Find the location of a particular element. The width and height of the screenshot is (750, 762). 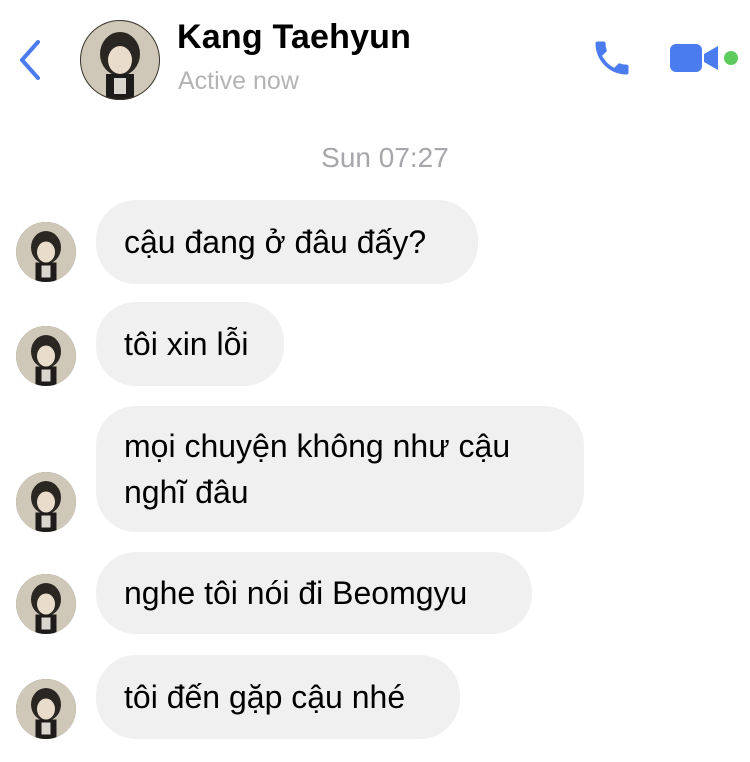

message-text: nghe tôi nói đi Beomgyu is located at coordinates (296, 593).